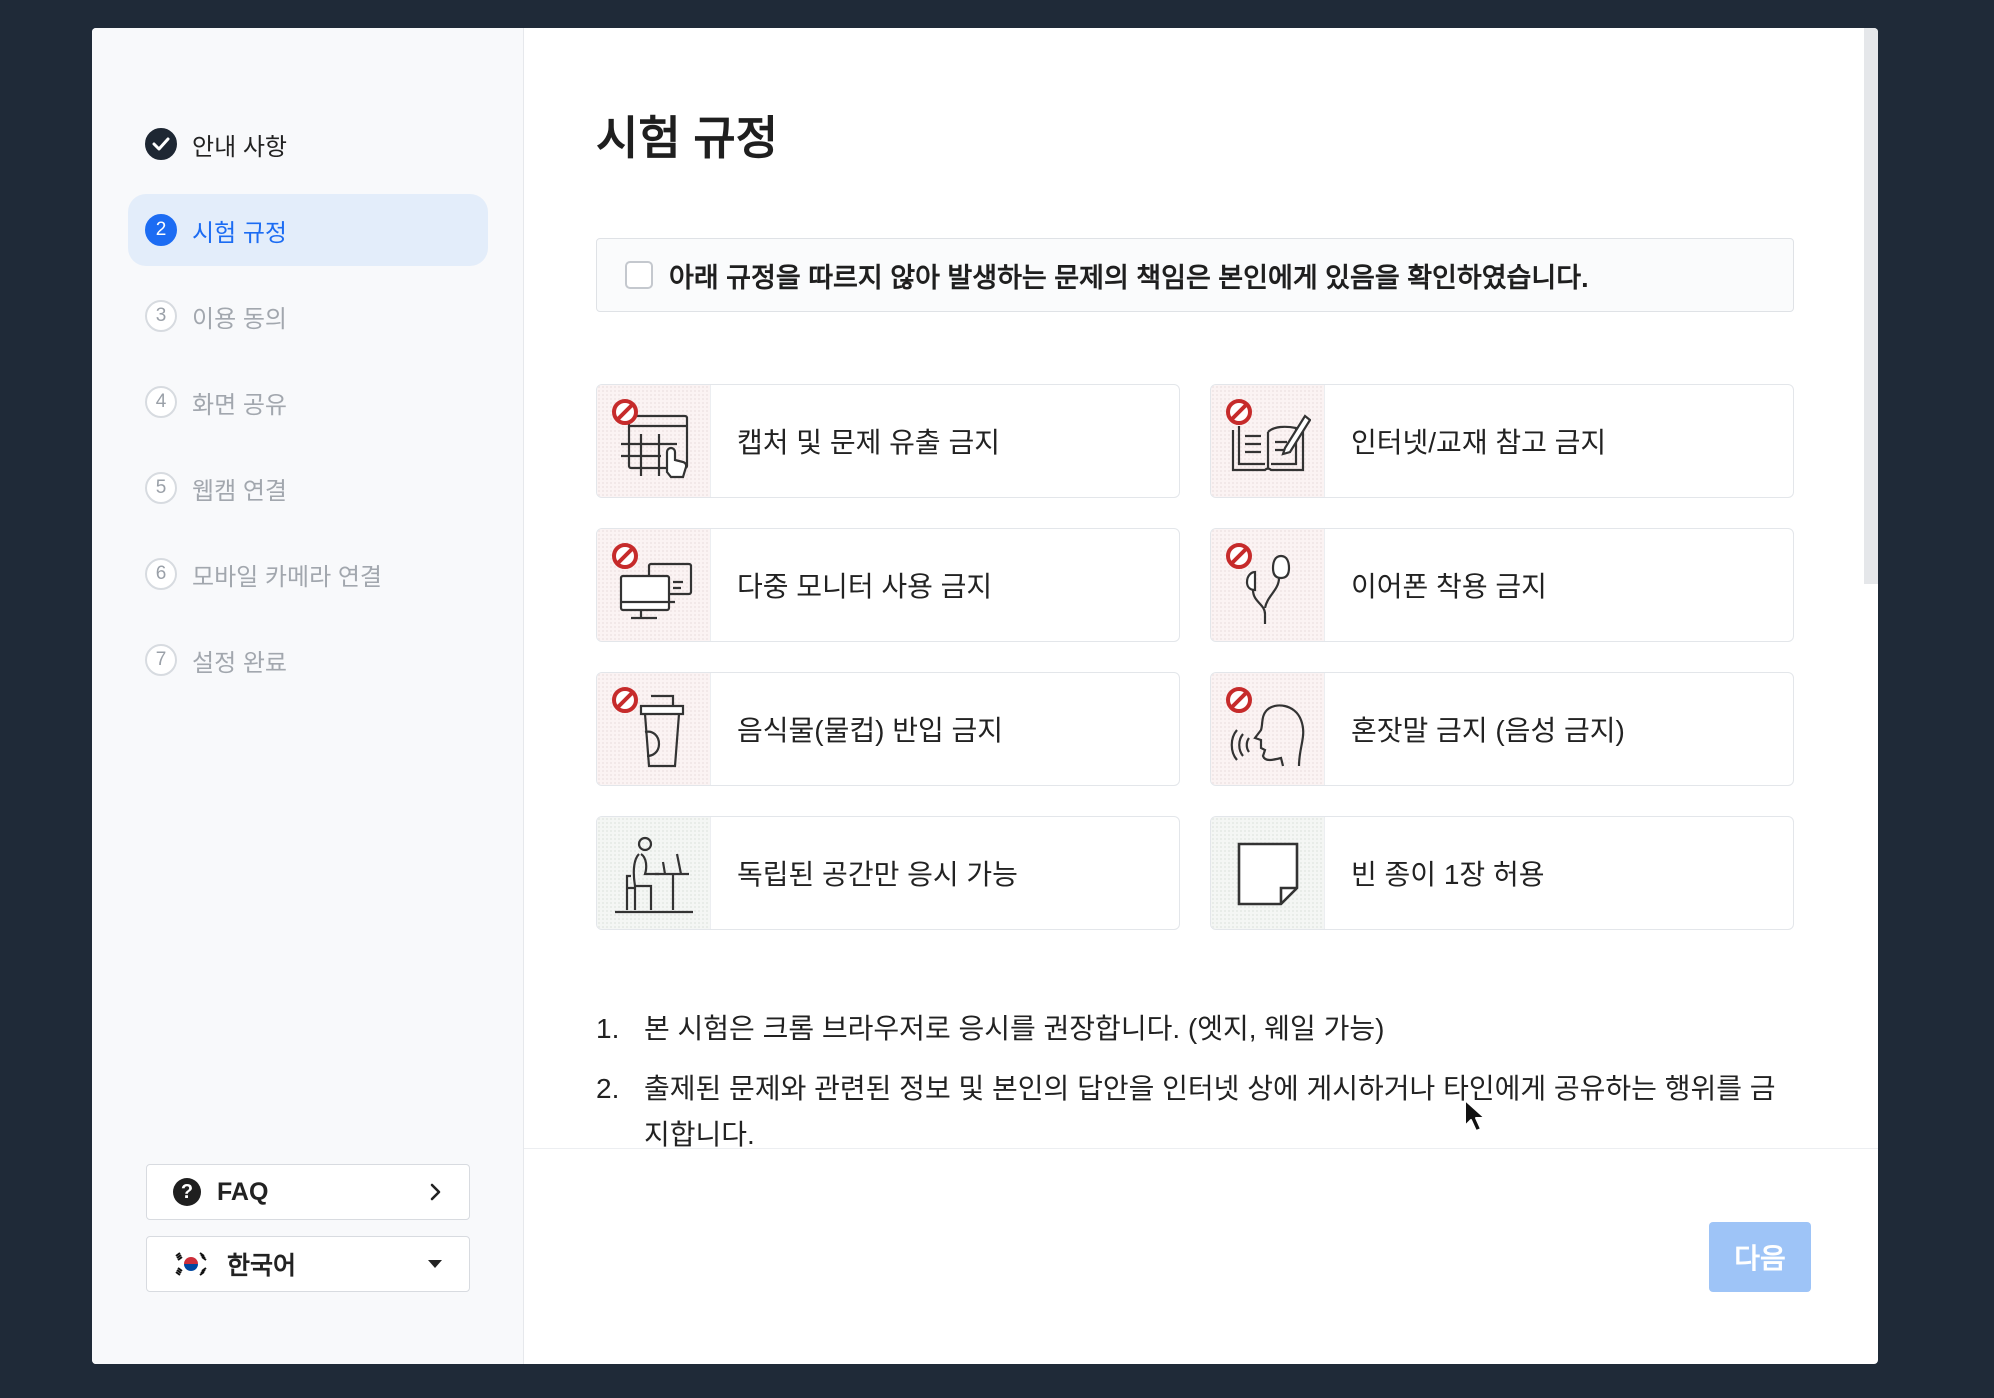 Image resolution: width=1994 pixels, height=1398 pixels. What do you see at coordinates (870, 730) in the screenshot?
I see `rule-label: 음식물(물컵) 반입 금지` at bounding box center [870, 730].